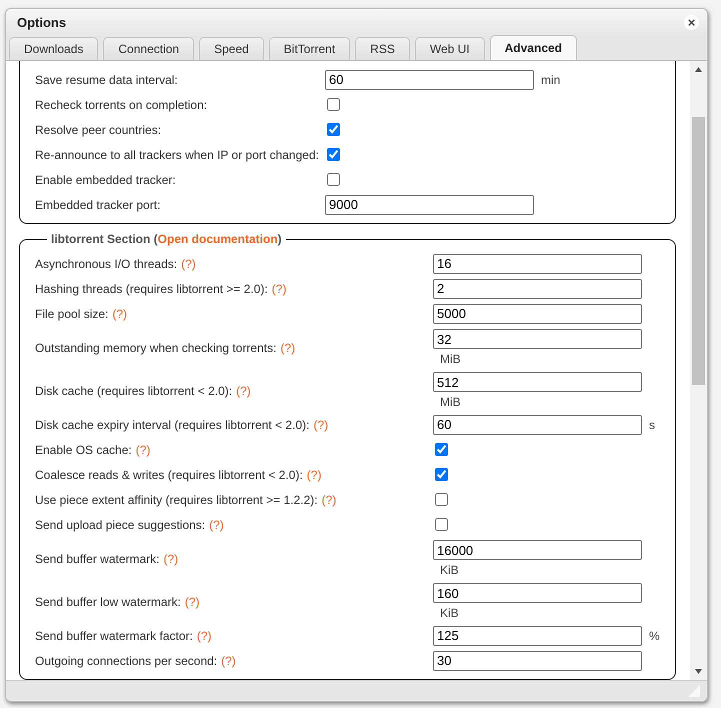  I want to click on setting-label: Disk cache expiry interval (requires libtorrent < 2.0):, so click(172, 425).